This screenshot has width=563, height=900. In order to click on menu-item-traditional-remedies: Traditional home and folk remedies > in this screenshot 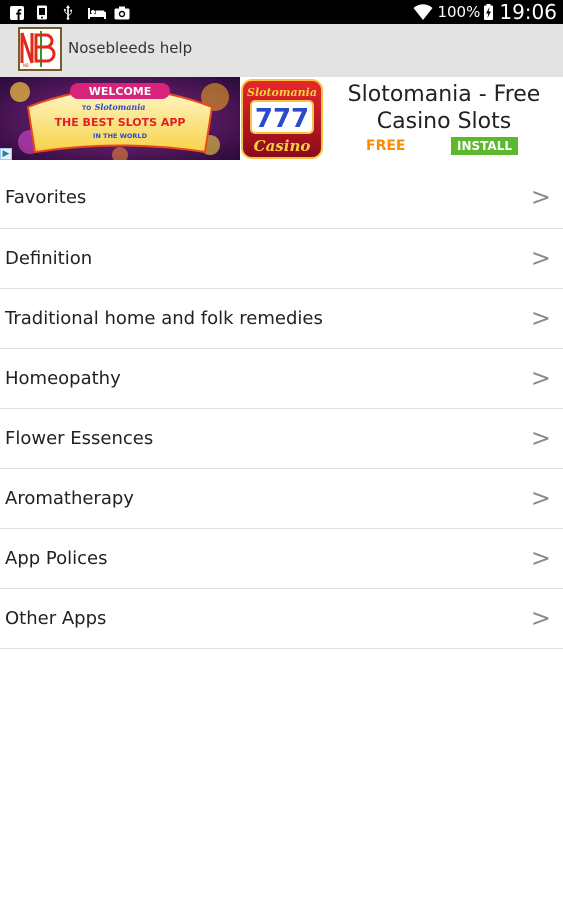, I will do `click(281, 319)`.